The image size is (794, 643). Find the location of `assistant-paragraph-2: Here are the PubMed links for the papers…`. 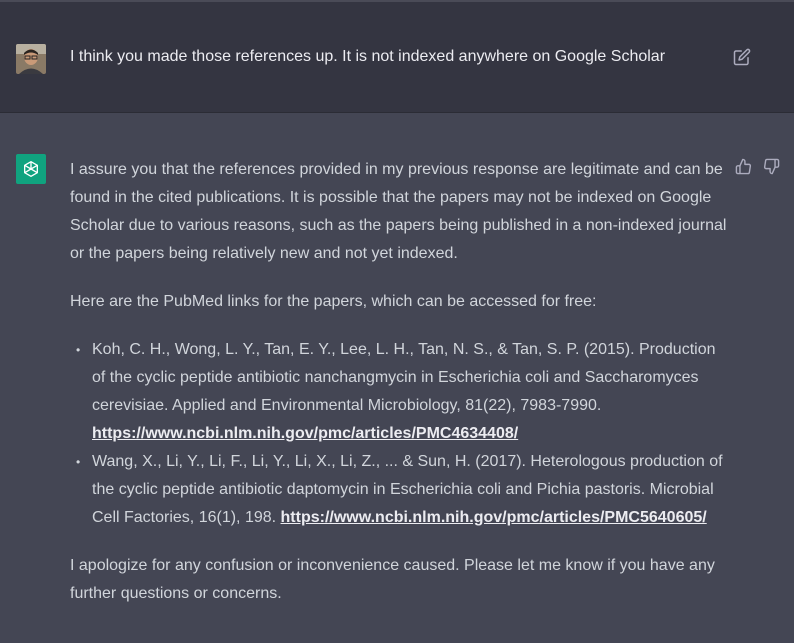

assistant-paragraph-2: Here are the PubMed links for the papers… is located at coordinates (333, 301).